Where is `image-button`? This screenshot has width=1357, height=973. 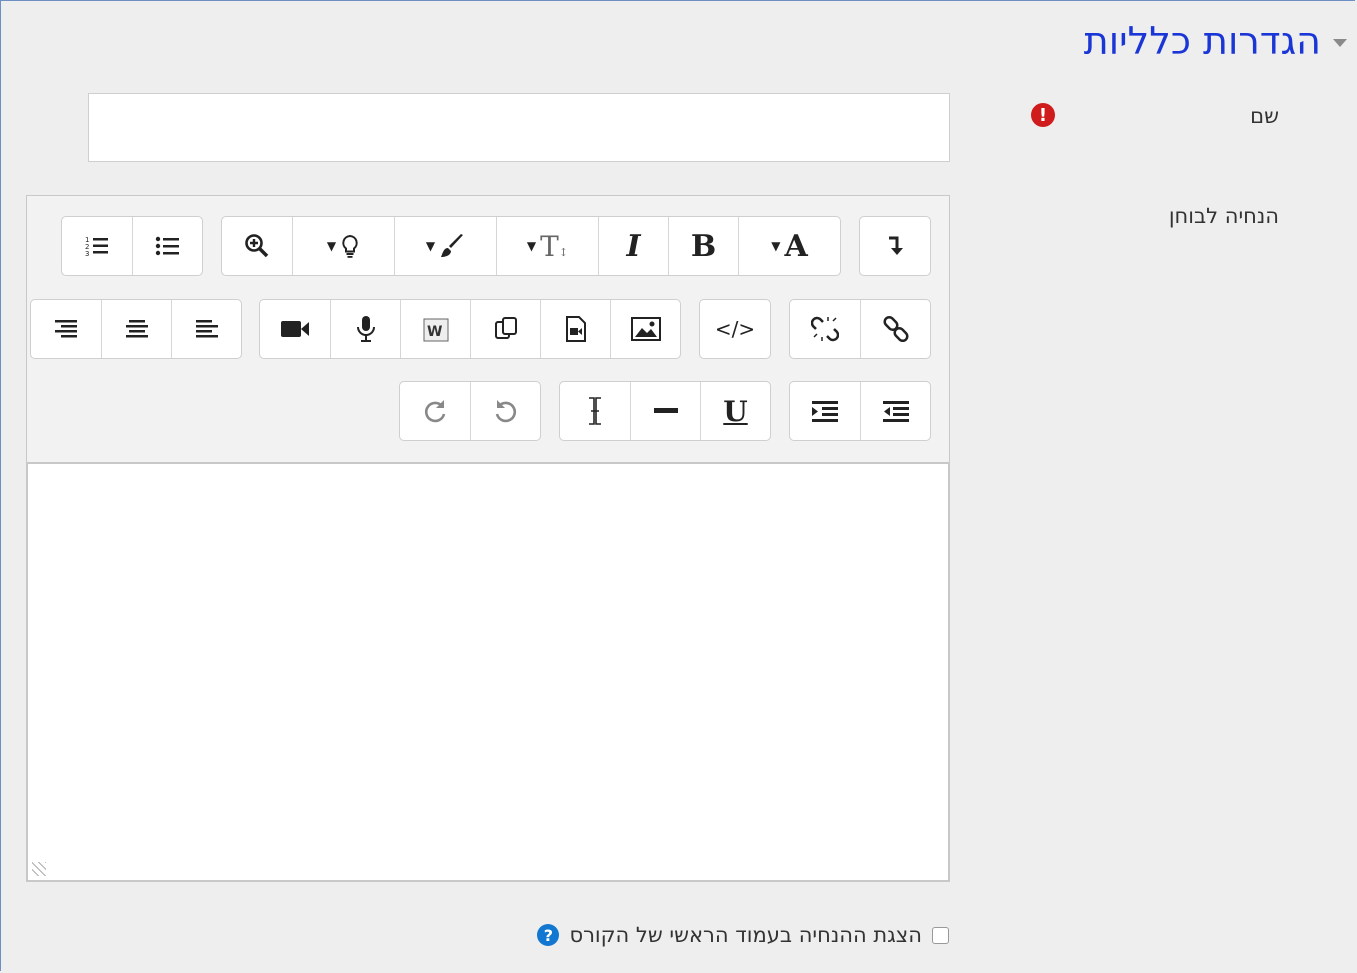
image-button is located at coordinates (645, 329).